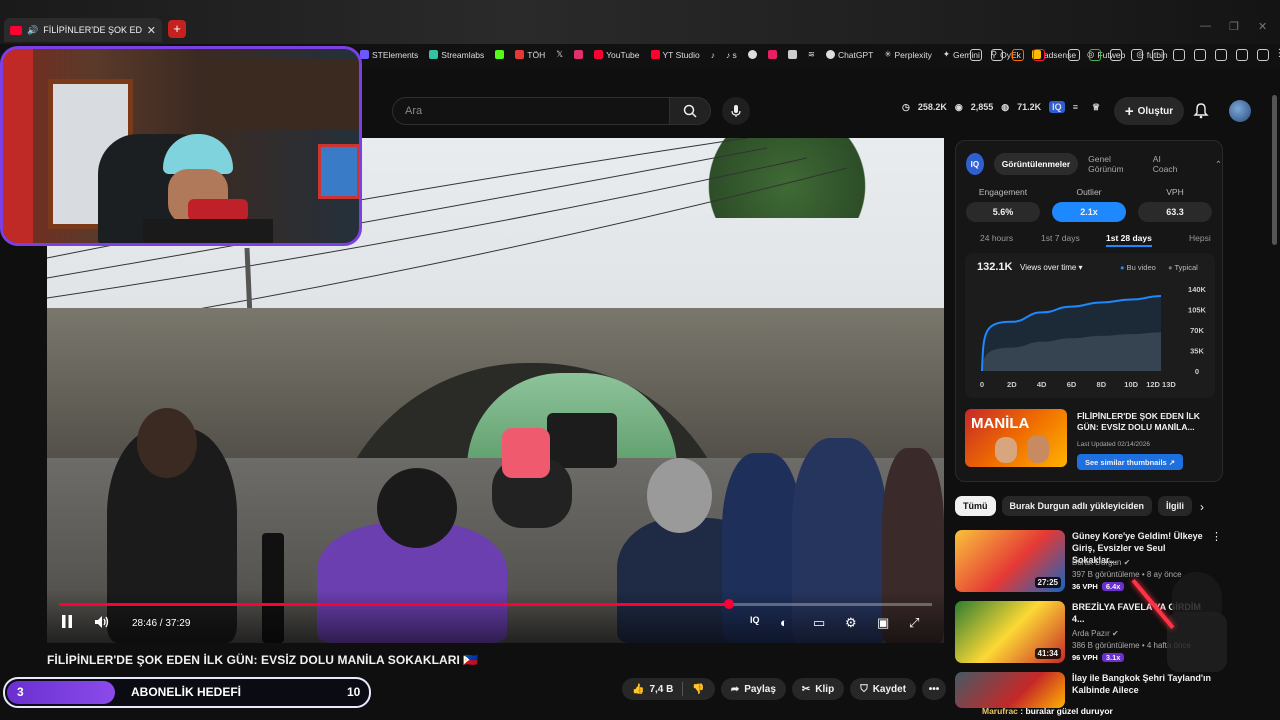  What do you see at coordinates (1130, 462) in the screenshot?
I see `see-similar-thumbnails-button: See similar thumbnails ↗` at bounding box center [1130, 462].